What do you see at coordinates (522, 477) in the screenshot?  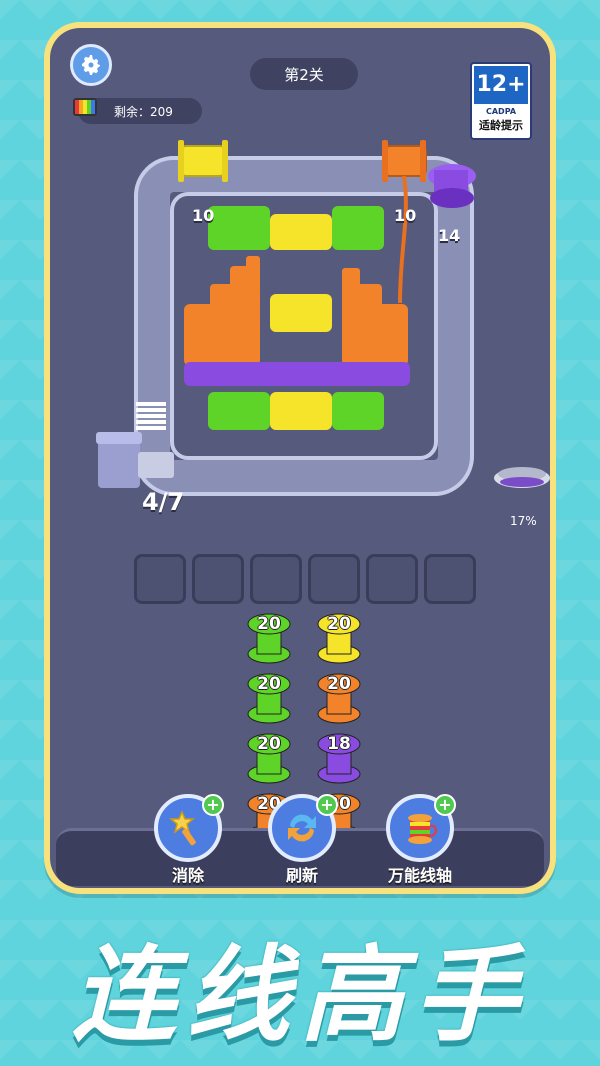 I see `finish-disc` at bounding box center [522, 477].